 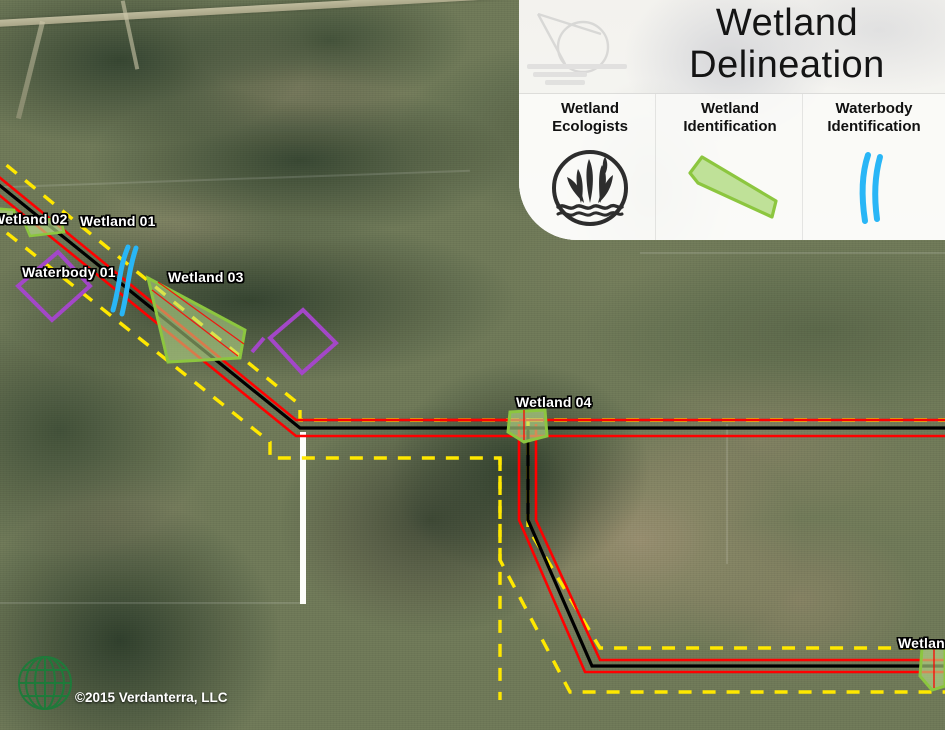 What do you see at coordinates (69, 272) in the screenshot?
I see `map-label-waterbody-01: Waterbody 01` at bounding box center [69, 272].